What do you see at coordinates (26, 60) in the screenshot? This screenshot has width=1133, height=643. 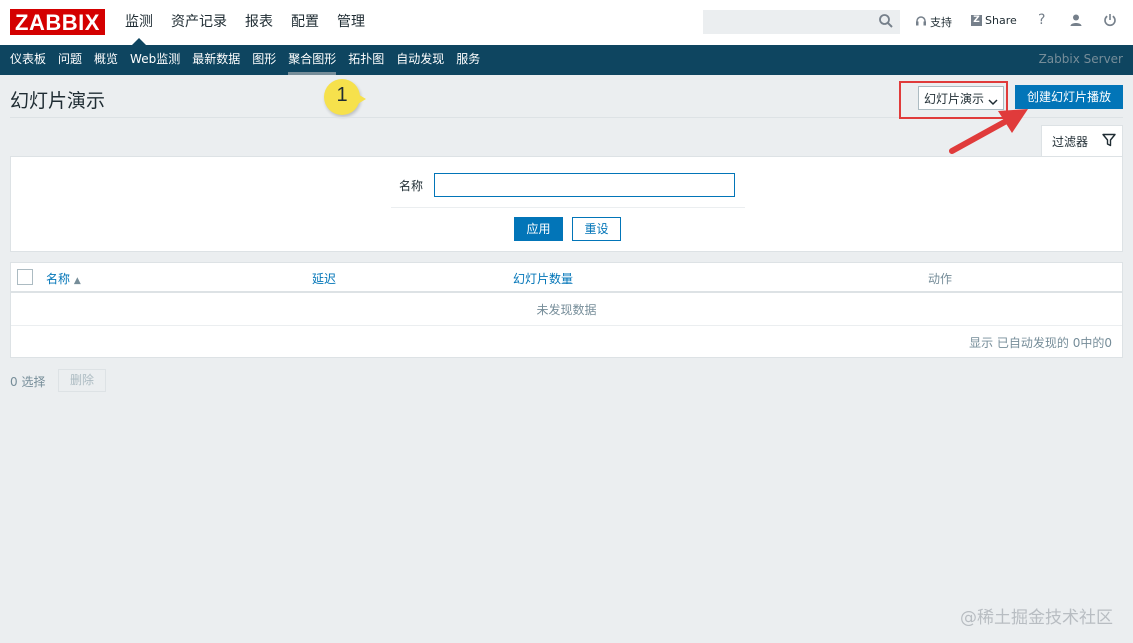 I see `sub-menu-dashboard: 仪表板` at bounding box center [26, 60].